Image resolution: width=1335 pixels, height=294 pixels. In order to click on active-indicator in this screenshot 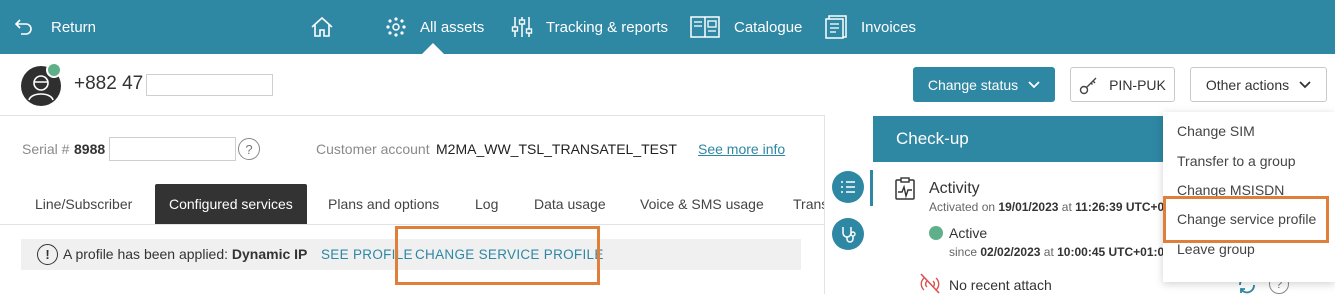, I will do `click(871, 188)`.